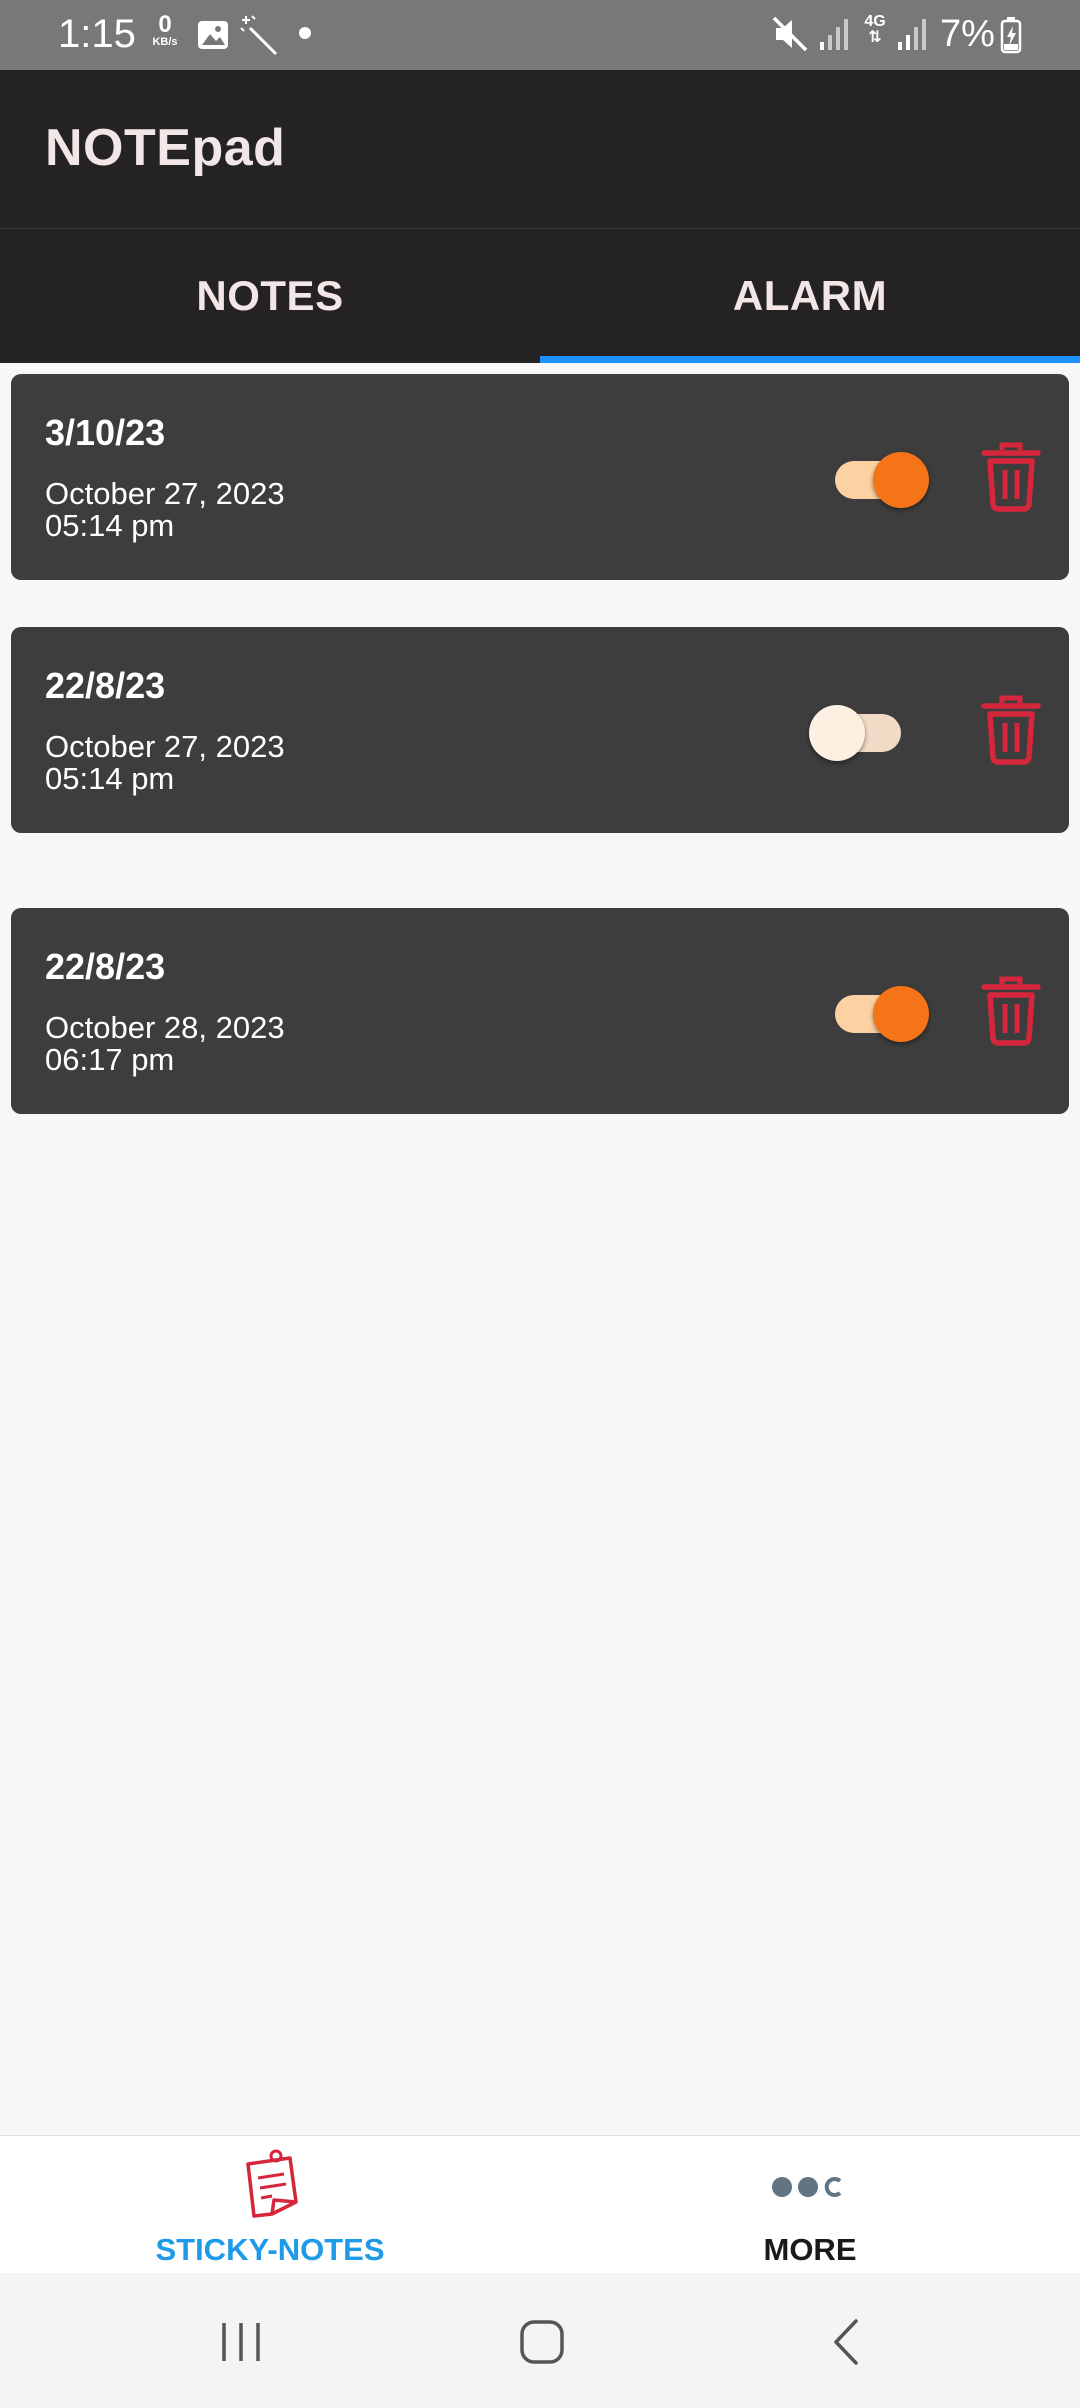 This screenshot has height=2408, width=1080. I want to click on battery-charging-icon, so click(1011, 35).